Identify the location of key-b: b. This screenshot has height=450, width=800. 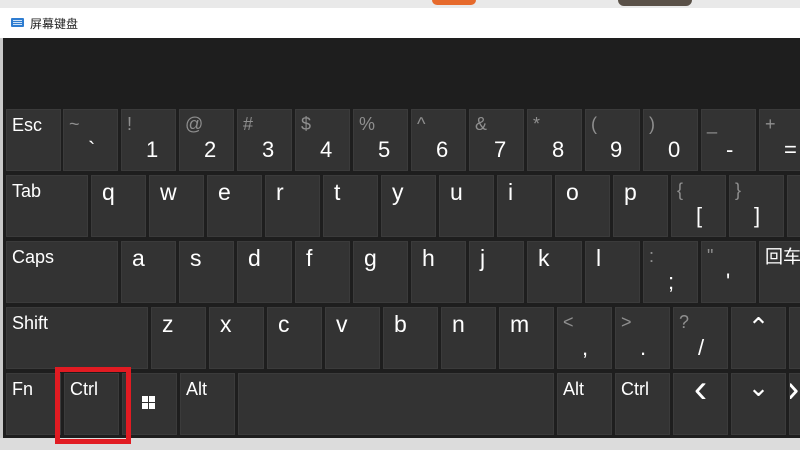
(410, 338).